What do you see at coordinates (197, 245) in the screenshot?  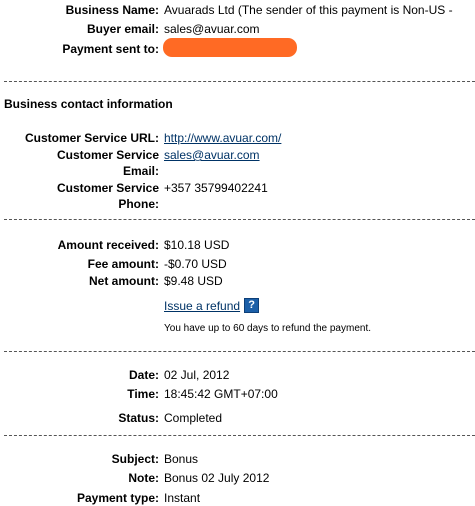 I see `amount-received-value: $10.18 USD` at bounding box center [197, 245].